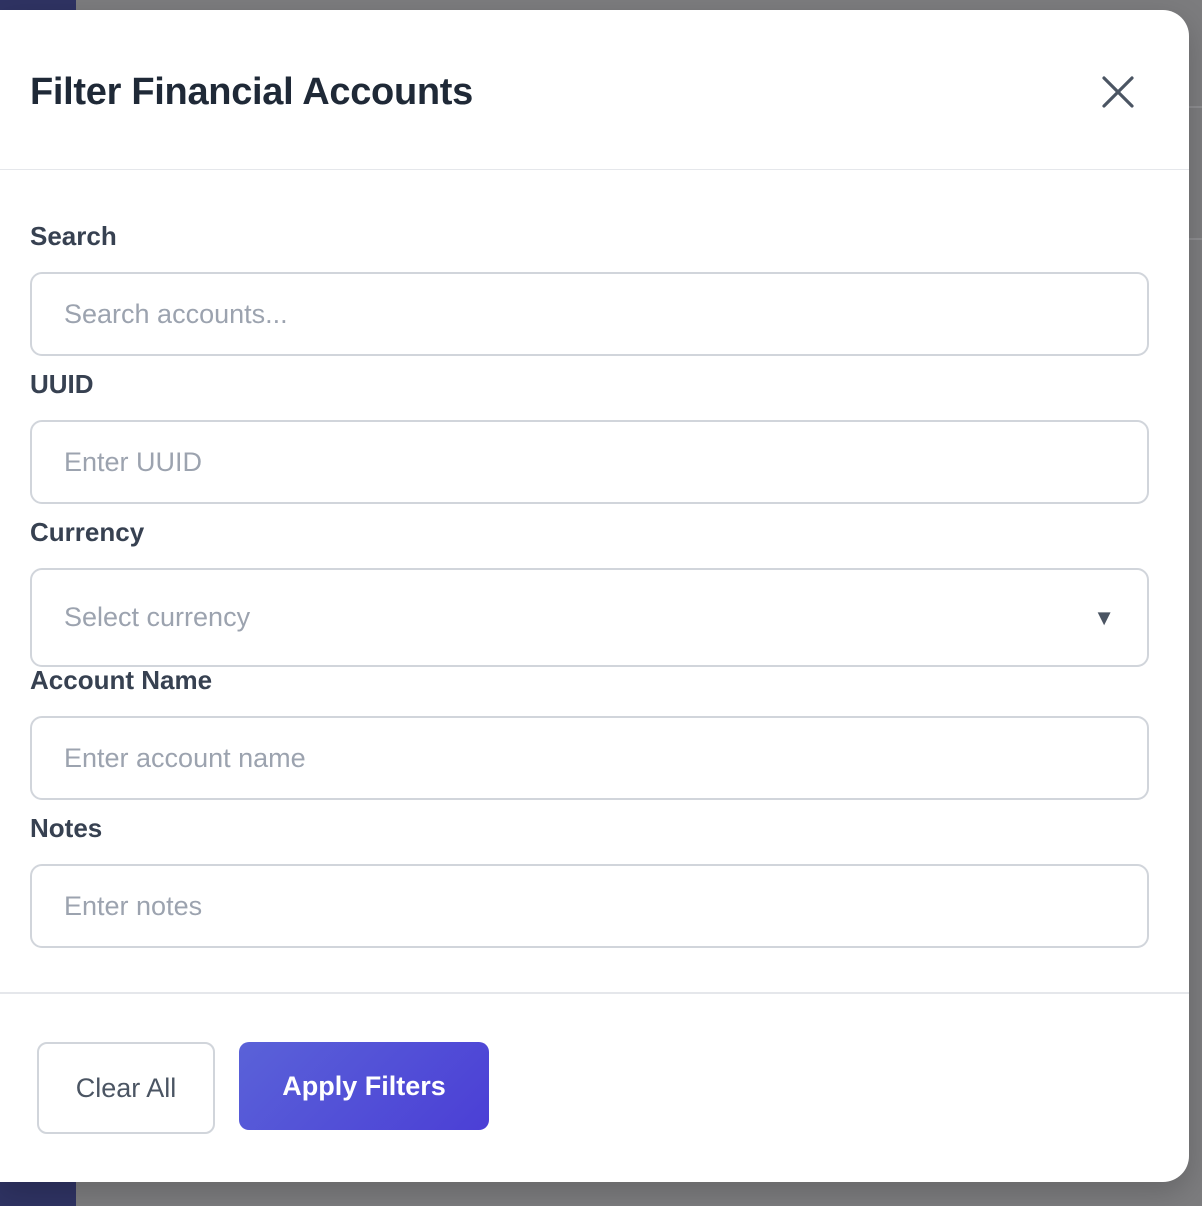  Describe the element at coordinates (251, 92) in the screenshot. I see `modal-title: Filter Financial Accounts` at that location.